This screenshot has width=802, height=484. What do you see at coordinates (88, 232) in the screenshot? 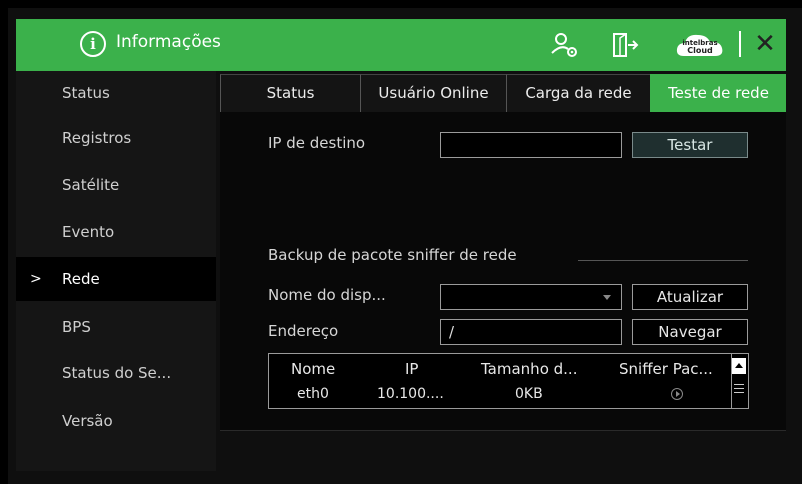
I see `sidebar-item-label: Evento` at bounding box center [88, 232].